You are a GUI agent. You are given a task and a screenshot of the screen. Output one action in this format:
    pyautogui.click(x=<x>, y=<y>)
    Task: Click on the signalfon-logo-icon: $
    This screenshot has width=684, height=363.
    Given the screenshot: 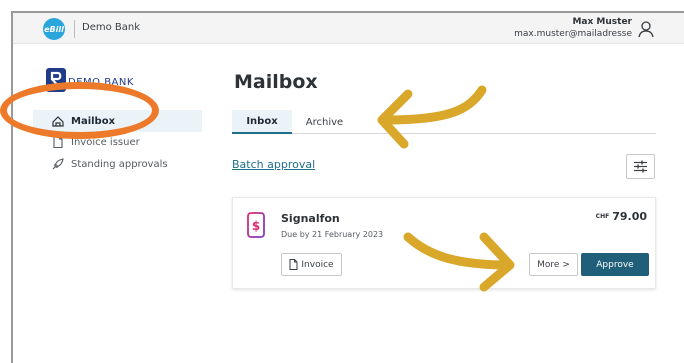 What is the action you would take?
    pyautogui.click(x=256, y=225)
    